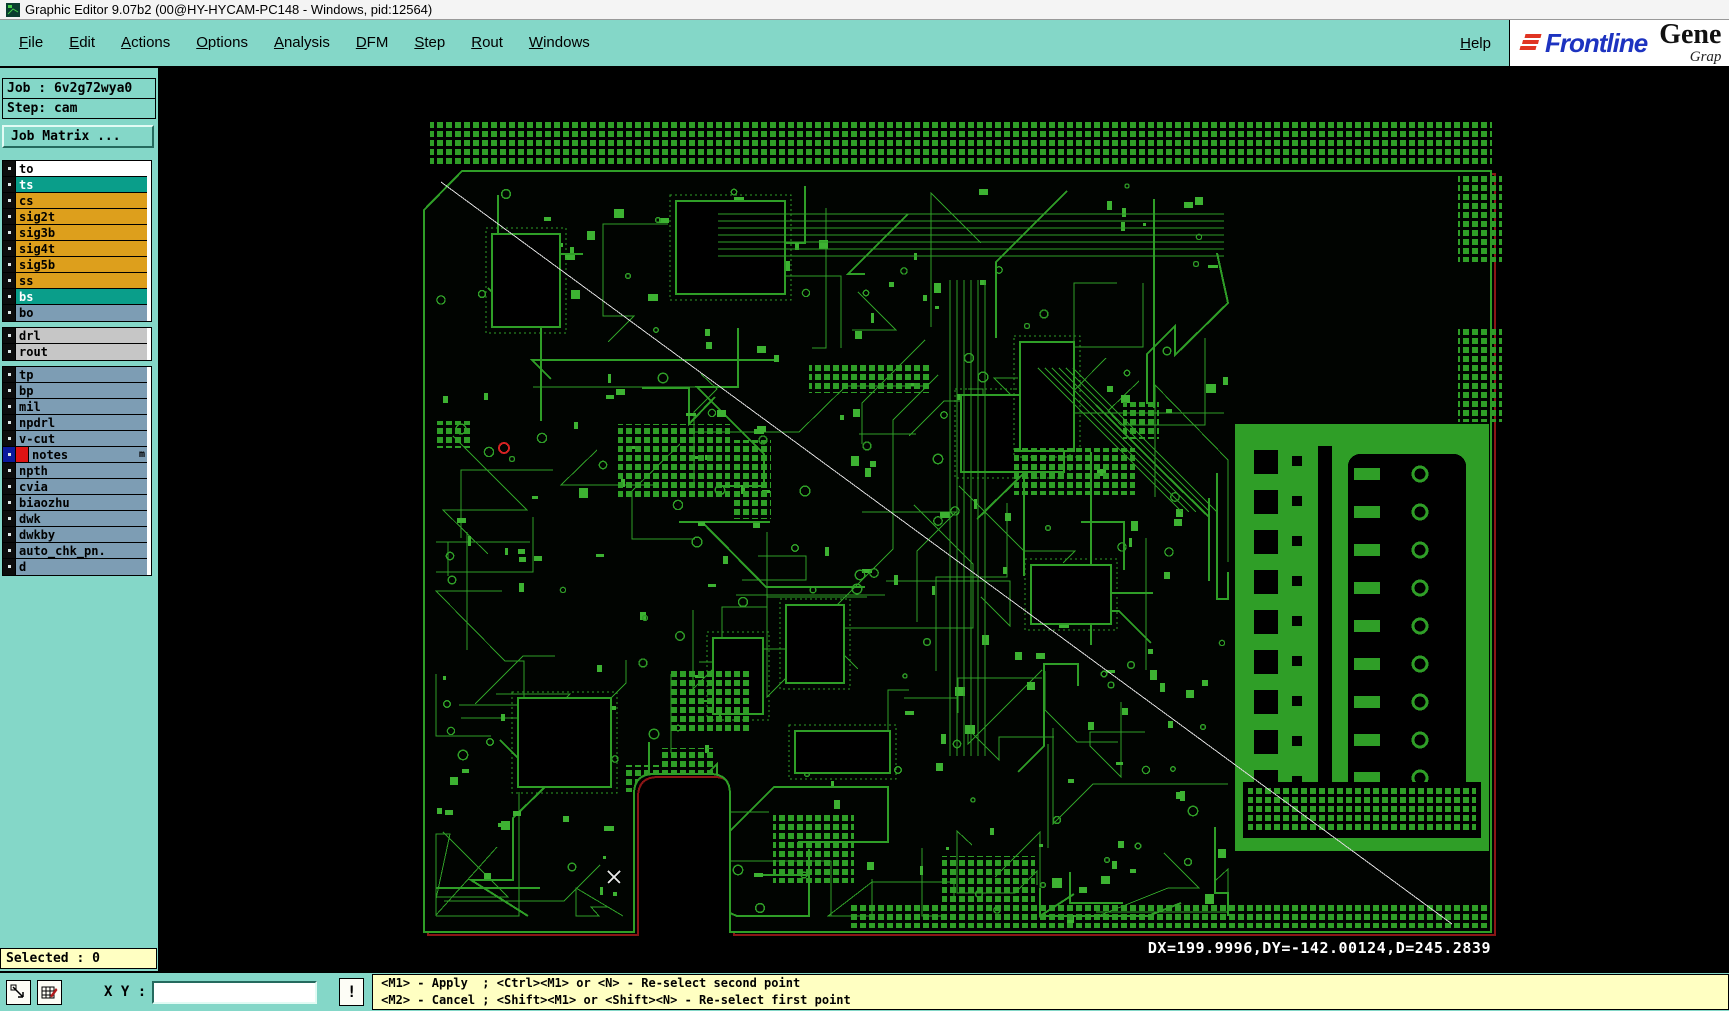 This screenshot has height=1011, width=1729. Describe the element at coordinates (75, 265) in the screenshot. I see `layer-row-sig5b: sig5b` at that location.